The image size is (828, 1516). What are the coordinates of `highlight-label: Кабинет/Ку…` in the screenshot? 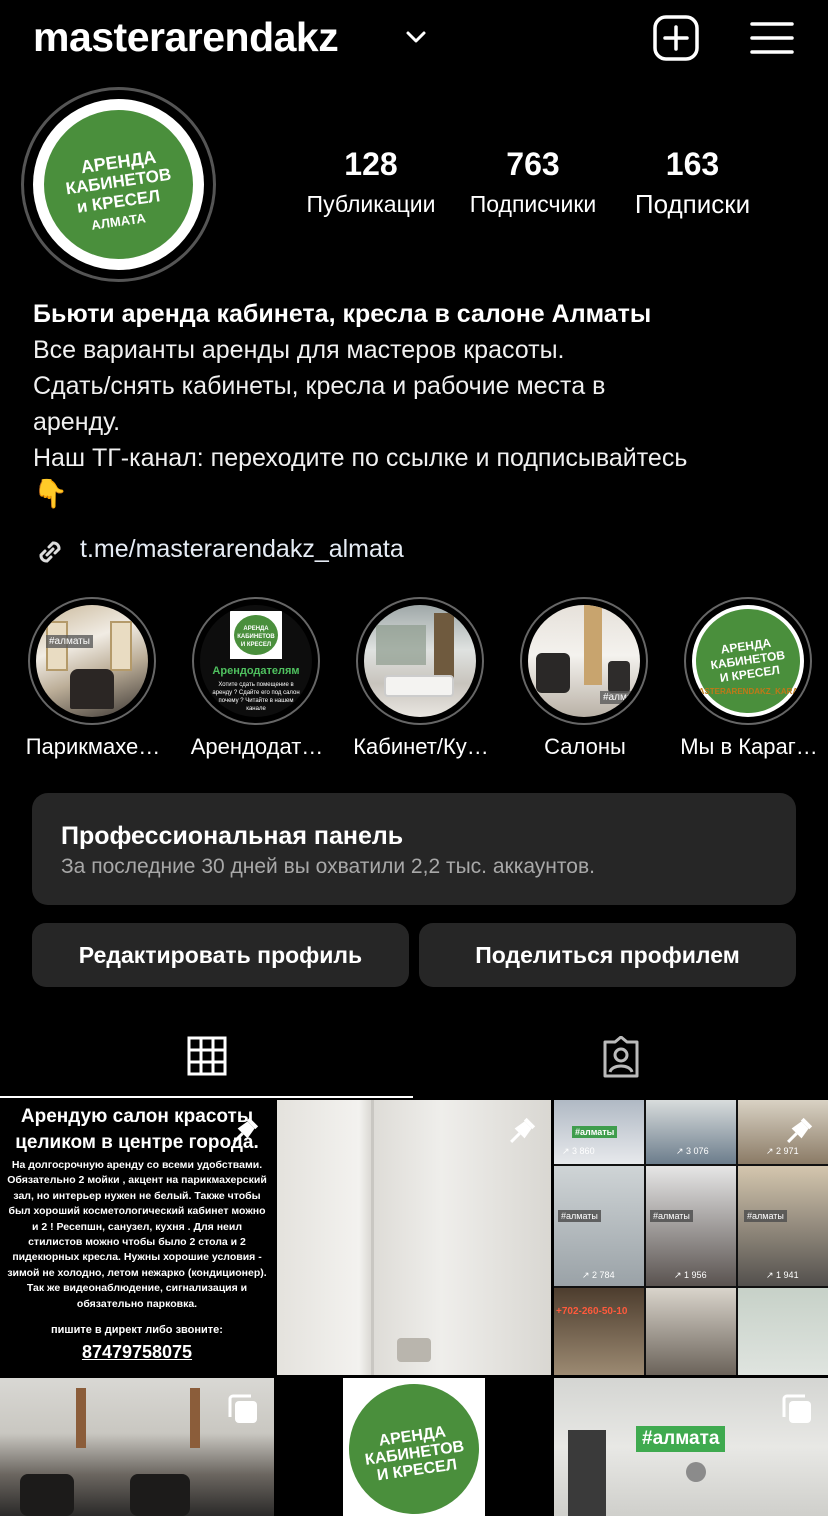 It's located at (421, 746).